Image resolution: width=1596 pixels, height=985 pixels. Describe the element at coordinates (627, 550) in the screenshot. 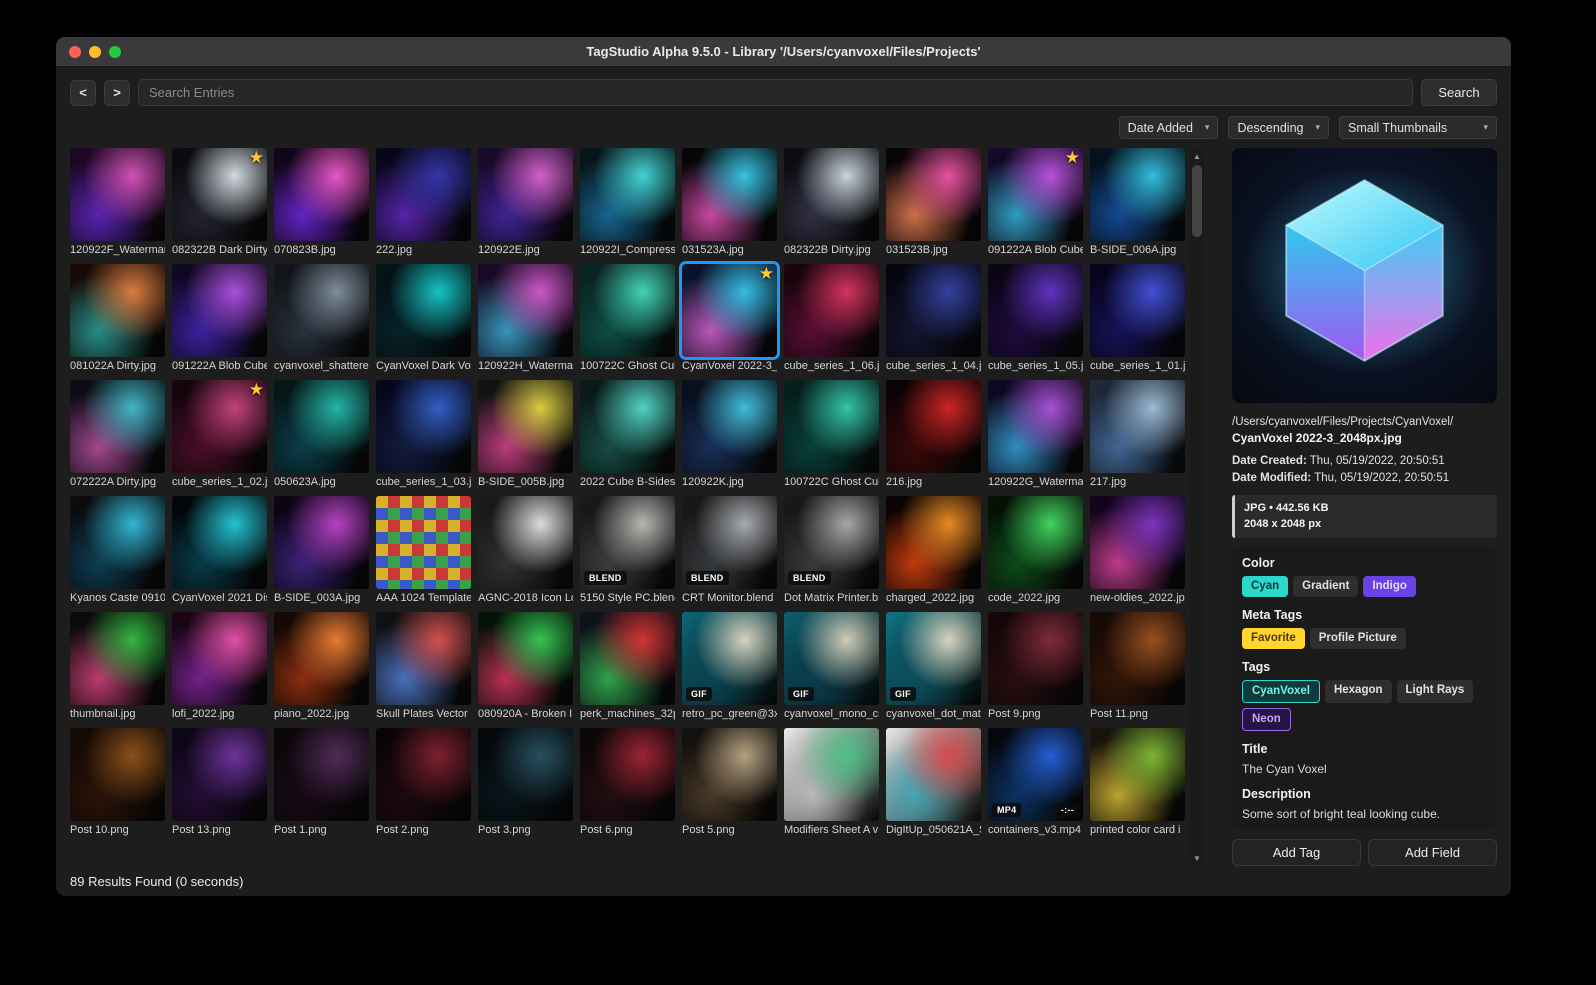

I see `grid-item: BLEND 5150 Style PC.blend` at that location.